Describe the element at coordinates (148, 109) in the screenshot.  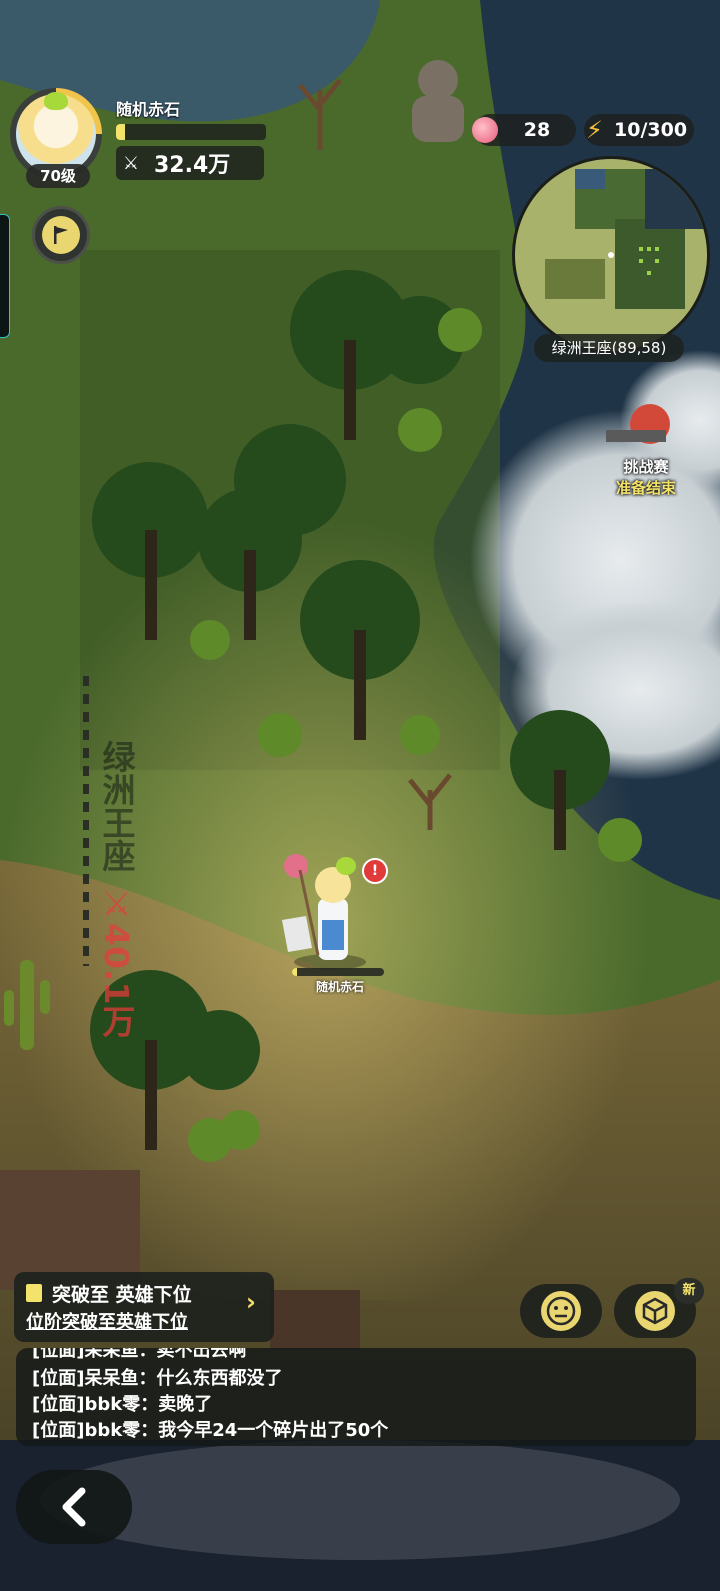
I see `player-name: 随机赤石` at that location.